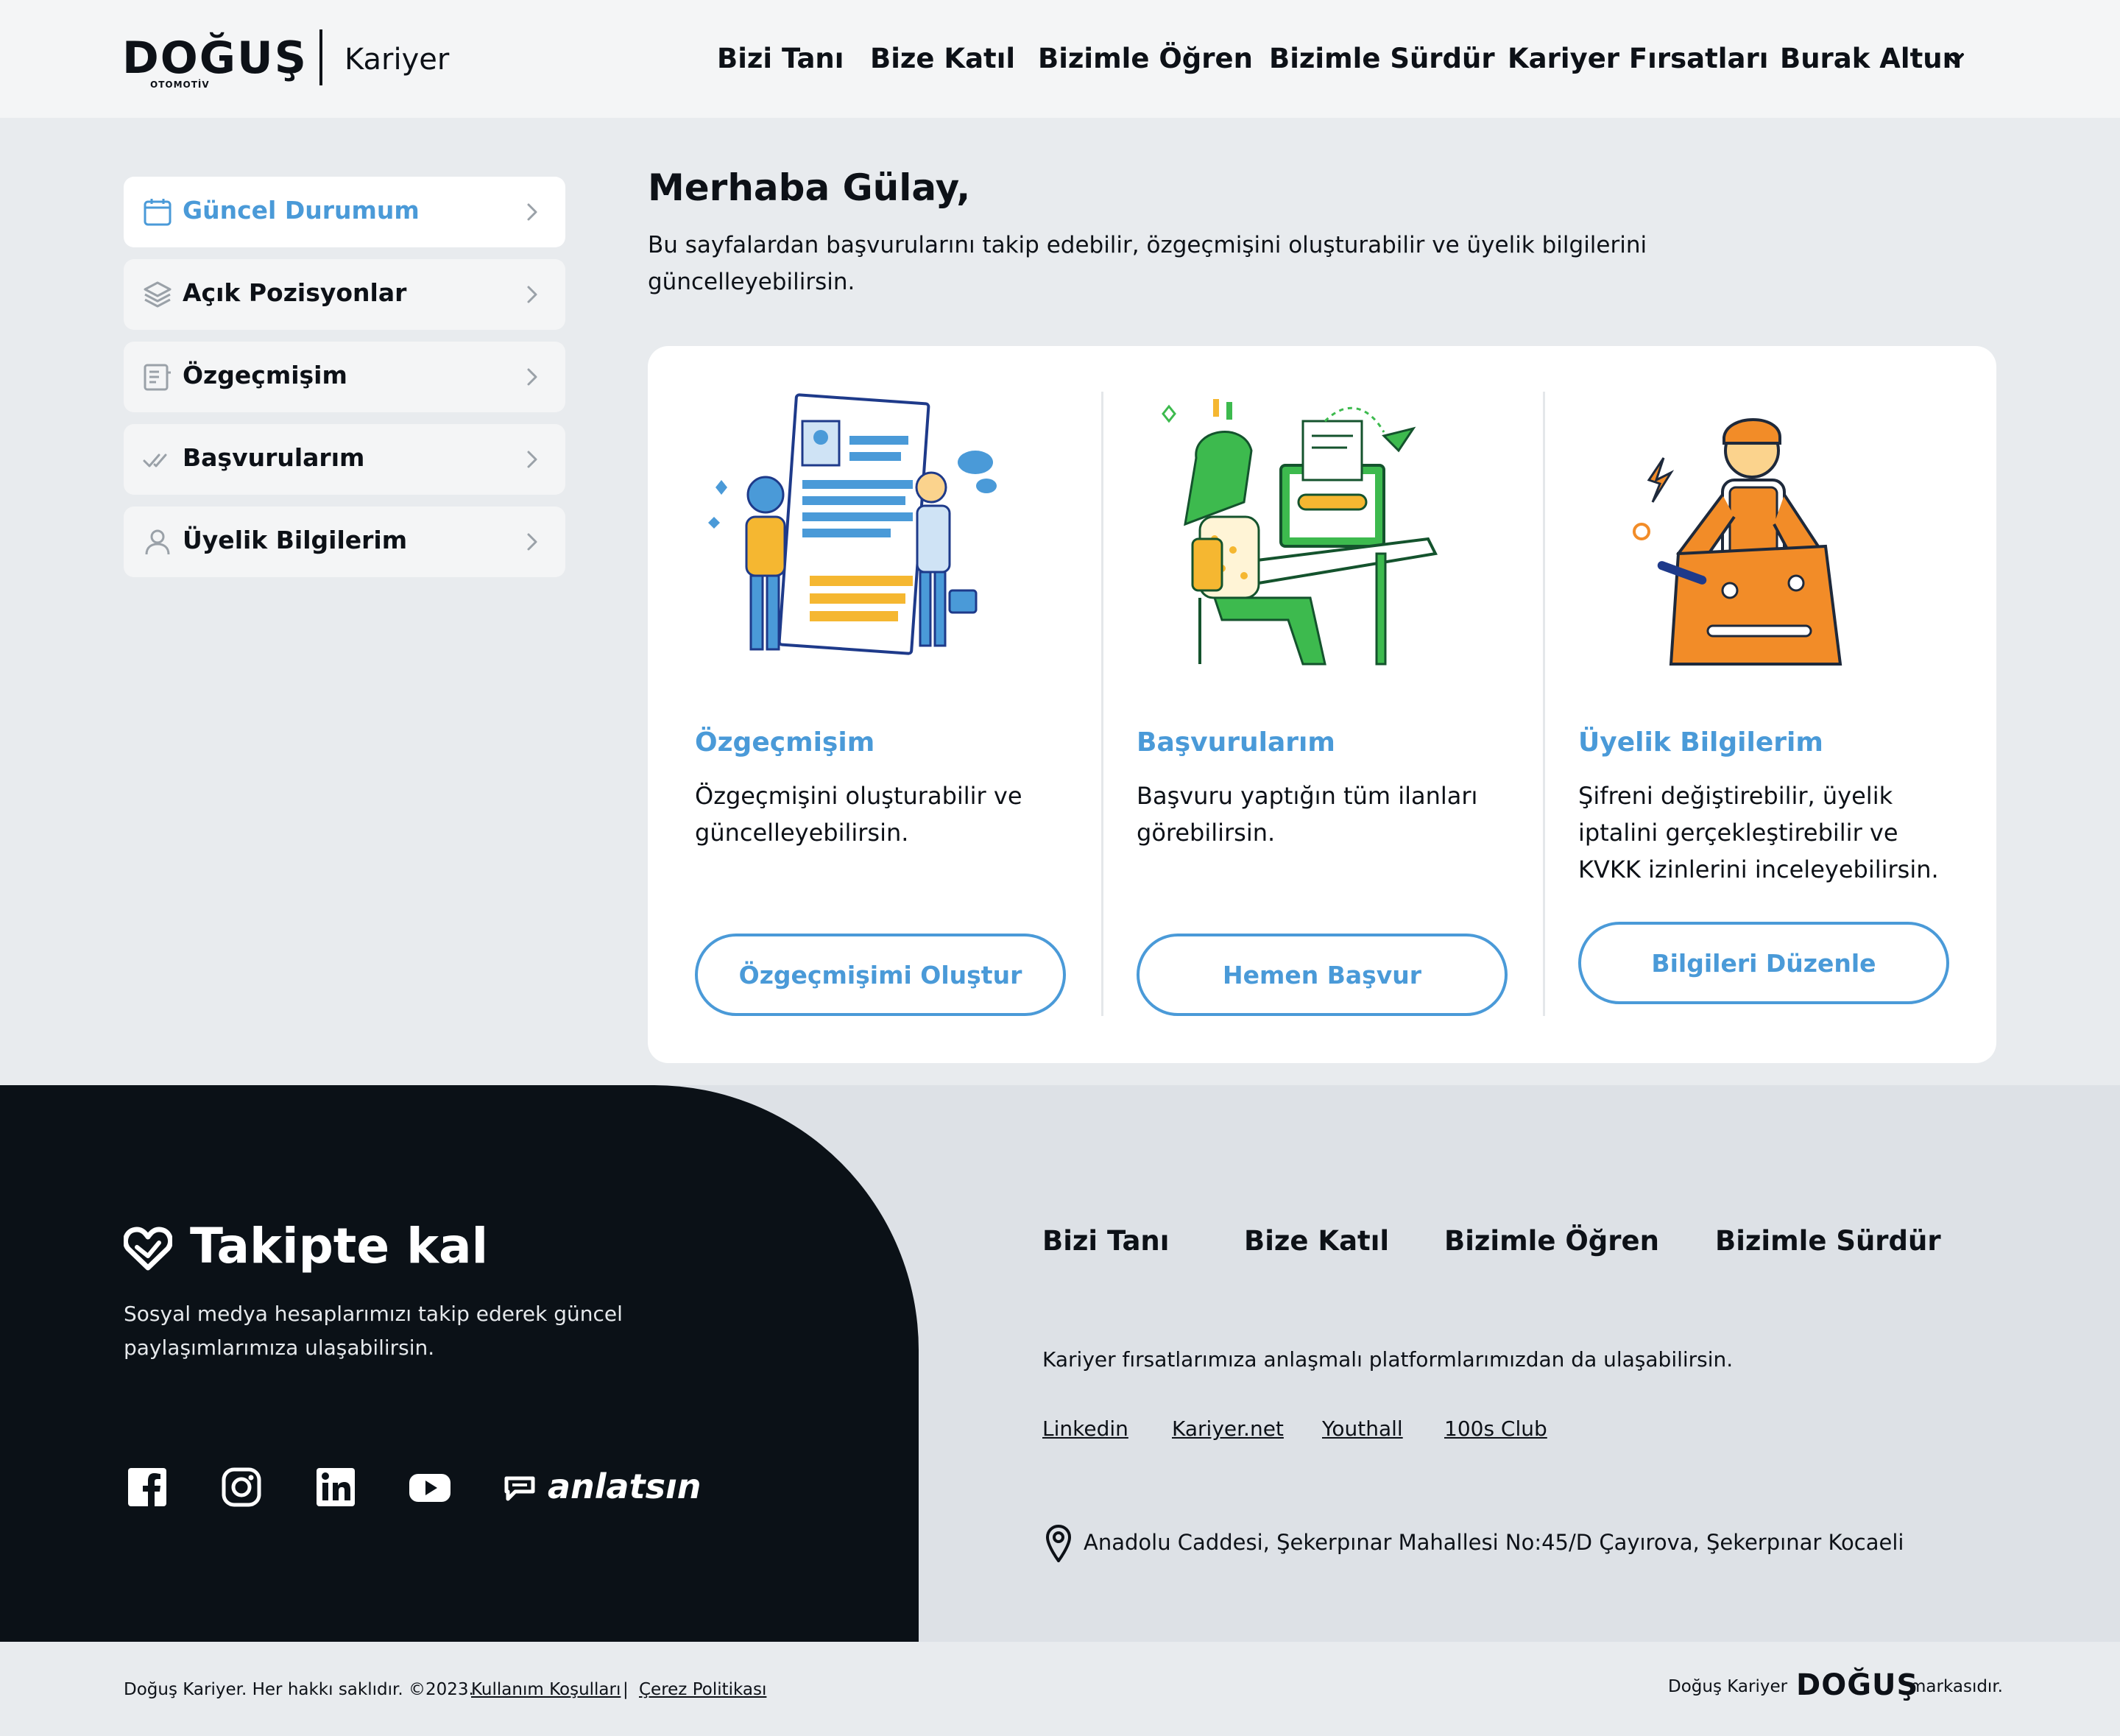  I want to click on youtube-icon, so click(430, 1488).